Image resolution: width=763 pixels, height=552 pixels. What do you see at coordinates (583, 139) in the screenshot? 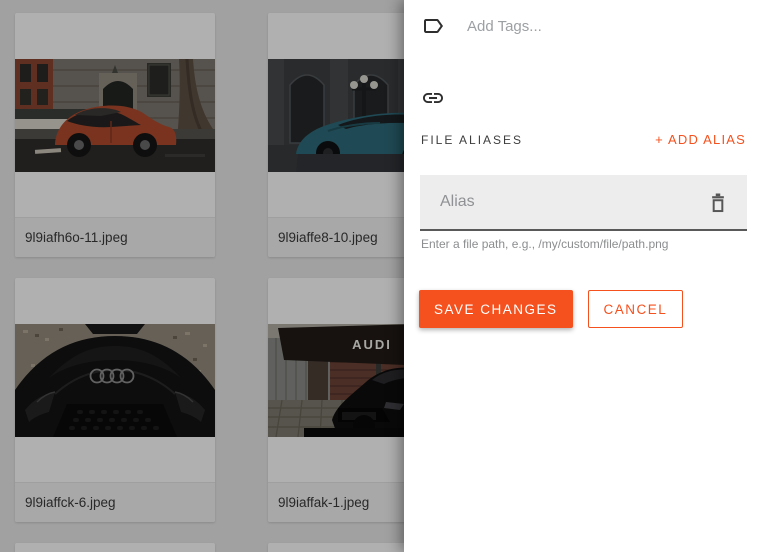
I see `file-aliases-header: FILE ALIASES + ADD ALIAS` at bounding box center [583, 139].